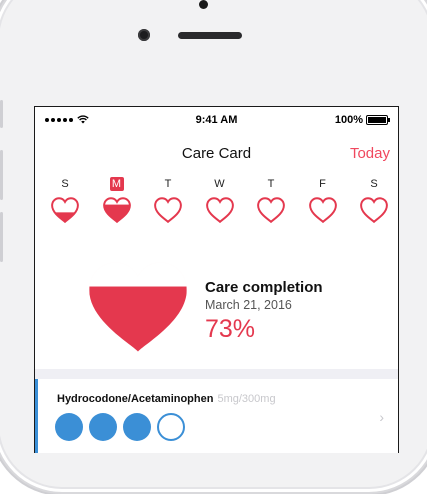 The height and width of the screenshot is (494, 427). What do you see at coordinates (248, 305) in the screenshot?
I see `care-date: March 21, 2016` at bounding box center [248, 305].